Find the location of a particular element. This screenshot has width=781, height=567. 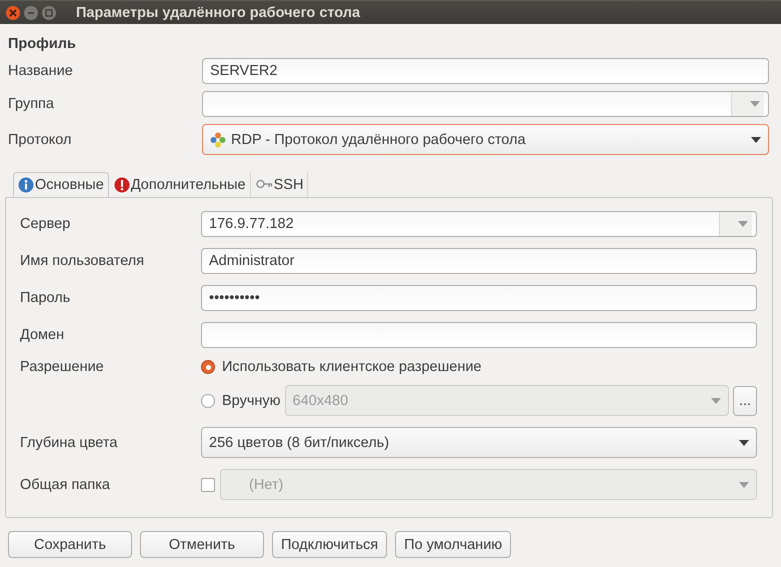

tab: SSH is located at coordinates (279, 184).